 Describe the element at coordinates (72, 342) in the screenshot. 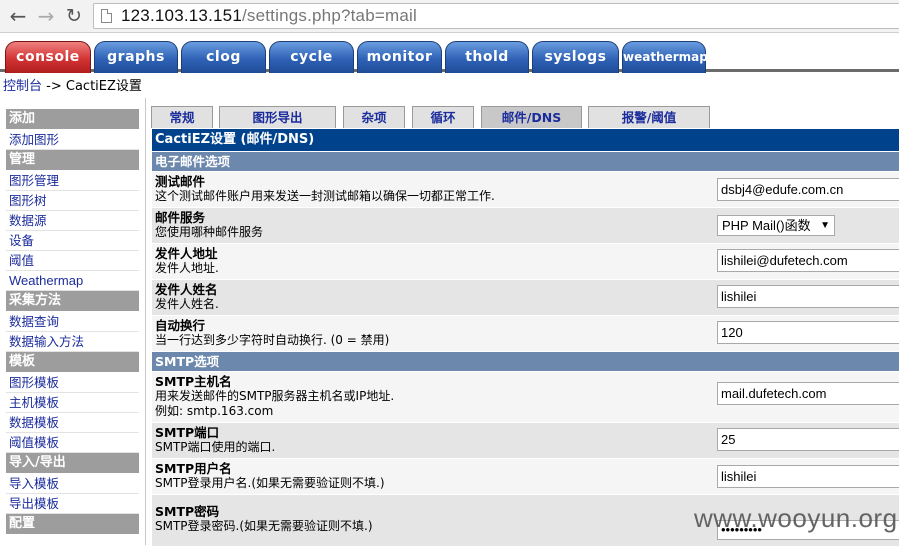

I see `sidebar-item-data-input-methods: 数据输入方法` at that location.